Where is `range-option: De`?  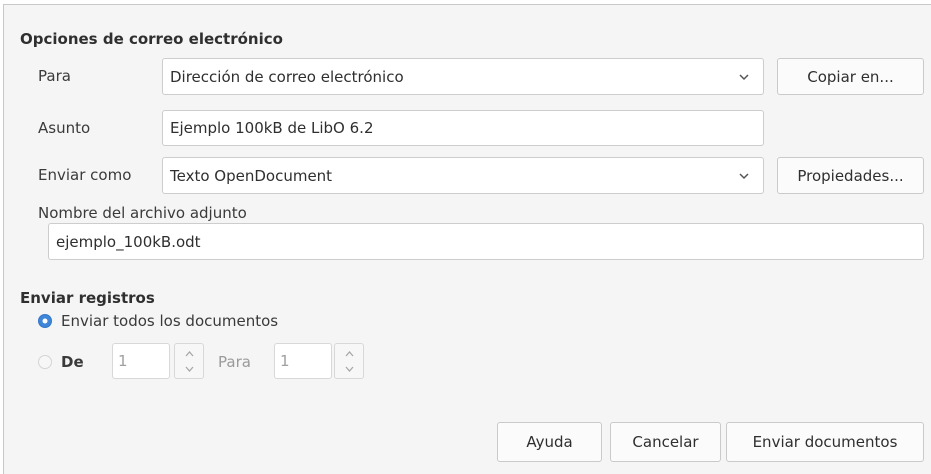
range-option: De is located at coordinates (61, 362).